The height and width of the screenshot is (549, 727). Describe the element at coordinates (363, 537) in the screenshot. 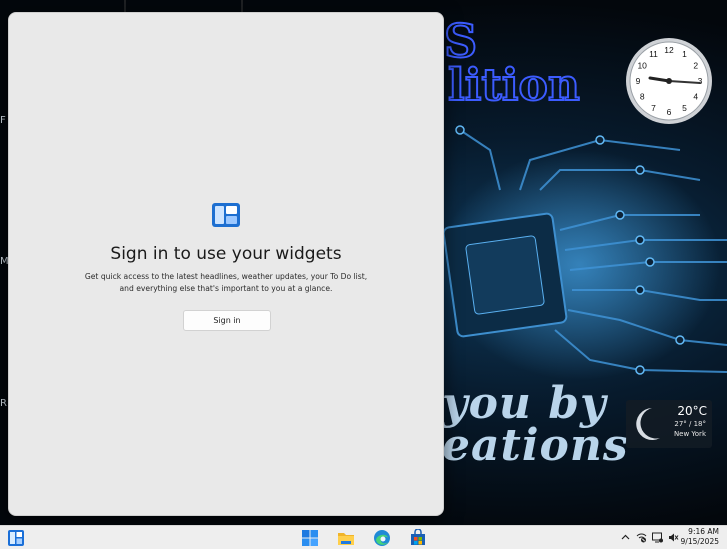

I see `taskbar: 9:16 AM 9/15/2025` at that location.